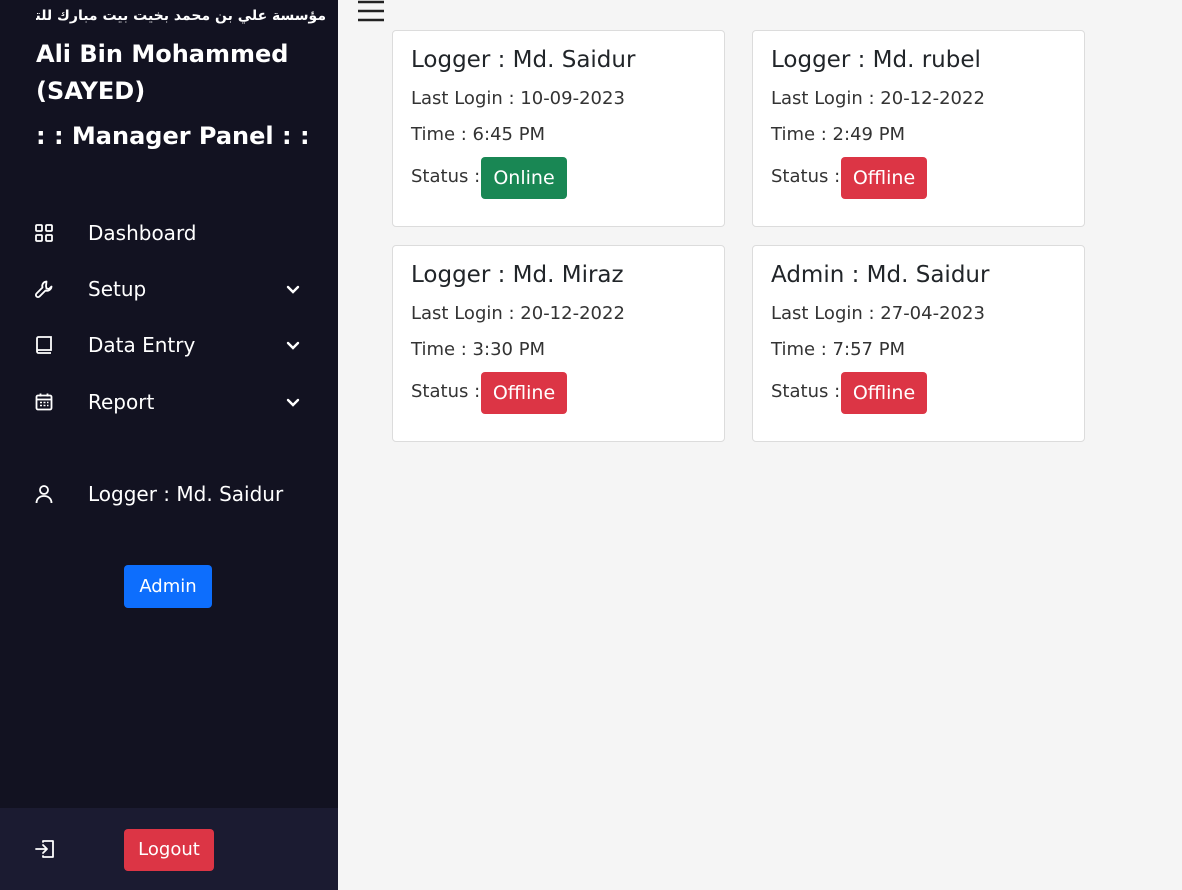  I want to click on nav-label: Dashboard, so click(142, 233).